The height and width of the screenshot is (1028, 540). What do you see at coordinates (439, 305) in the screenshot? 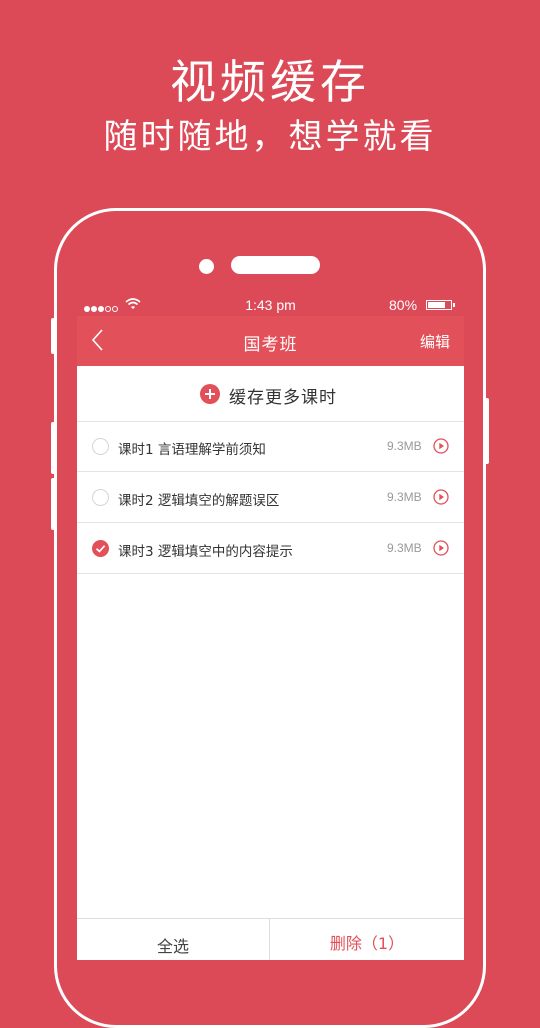
I see `battery-icon` at bounding box center [439, 305].